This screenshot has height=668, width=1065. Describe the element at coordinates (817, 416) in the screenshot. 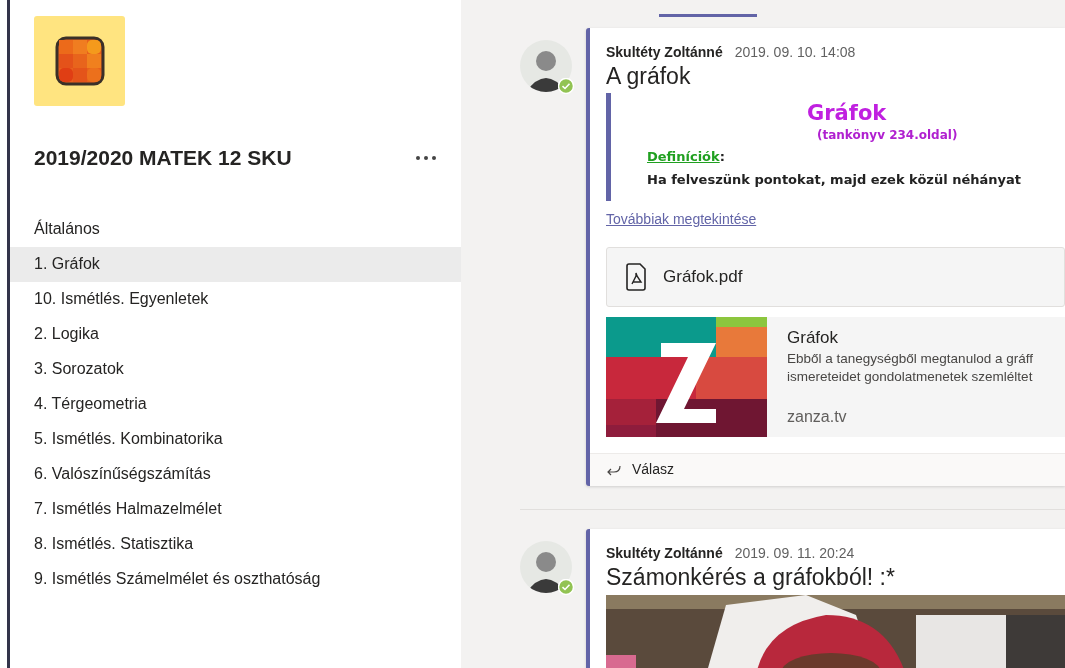

I see `preview-site: zanza.tv` at that location.